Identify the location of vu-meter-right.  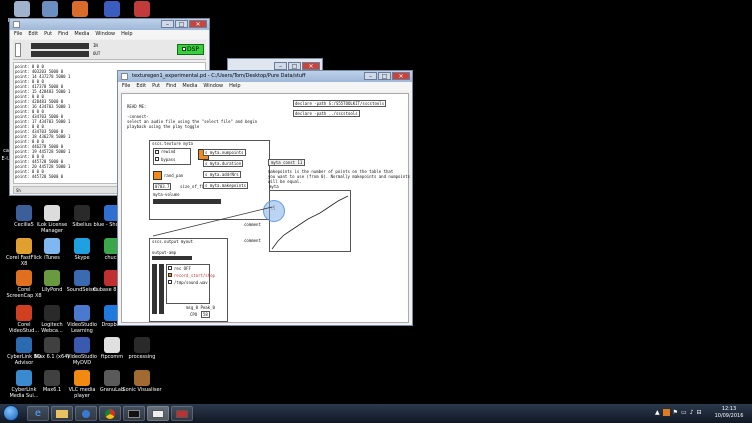
(161, 289).